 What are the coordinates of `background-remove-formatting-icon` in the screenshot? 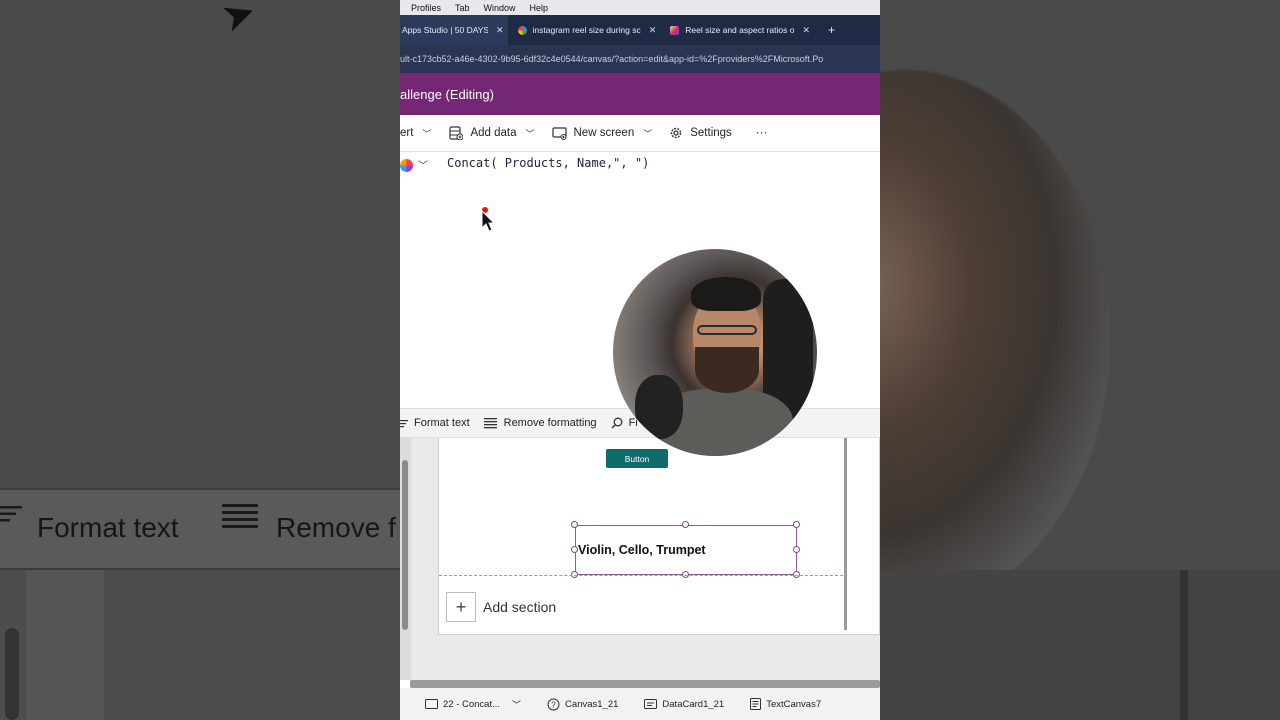 It's located at (240, 516).